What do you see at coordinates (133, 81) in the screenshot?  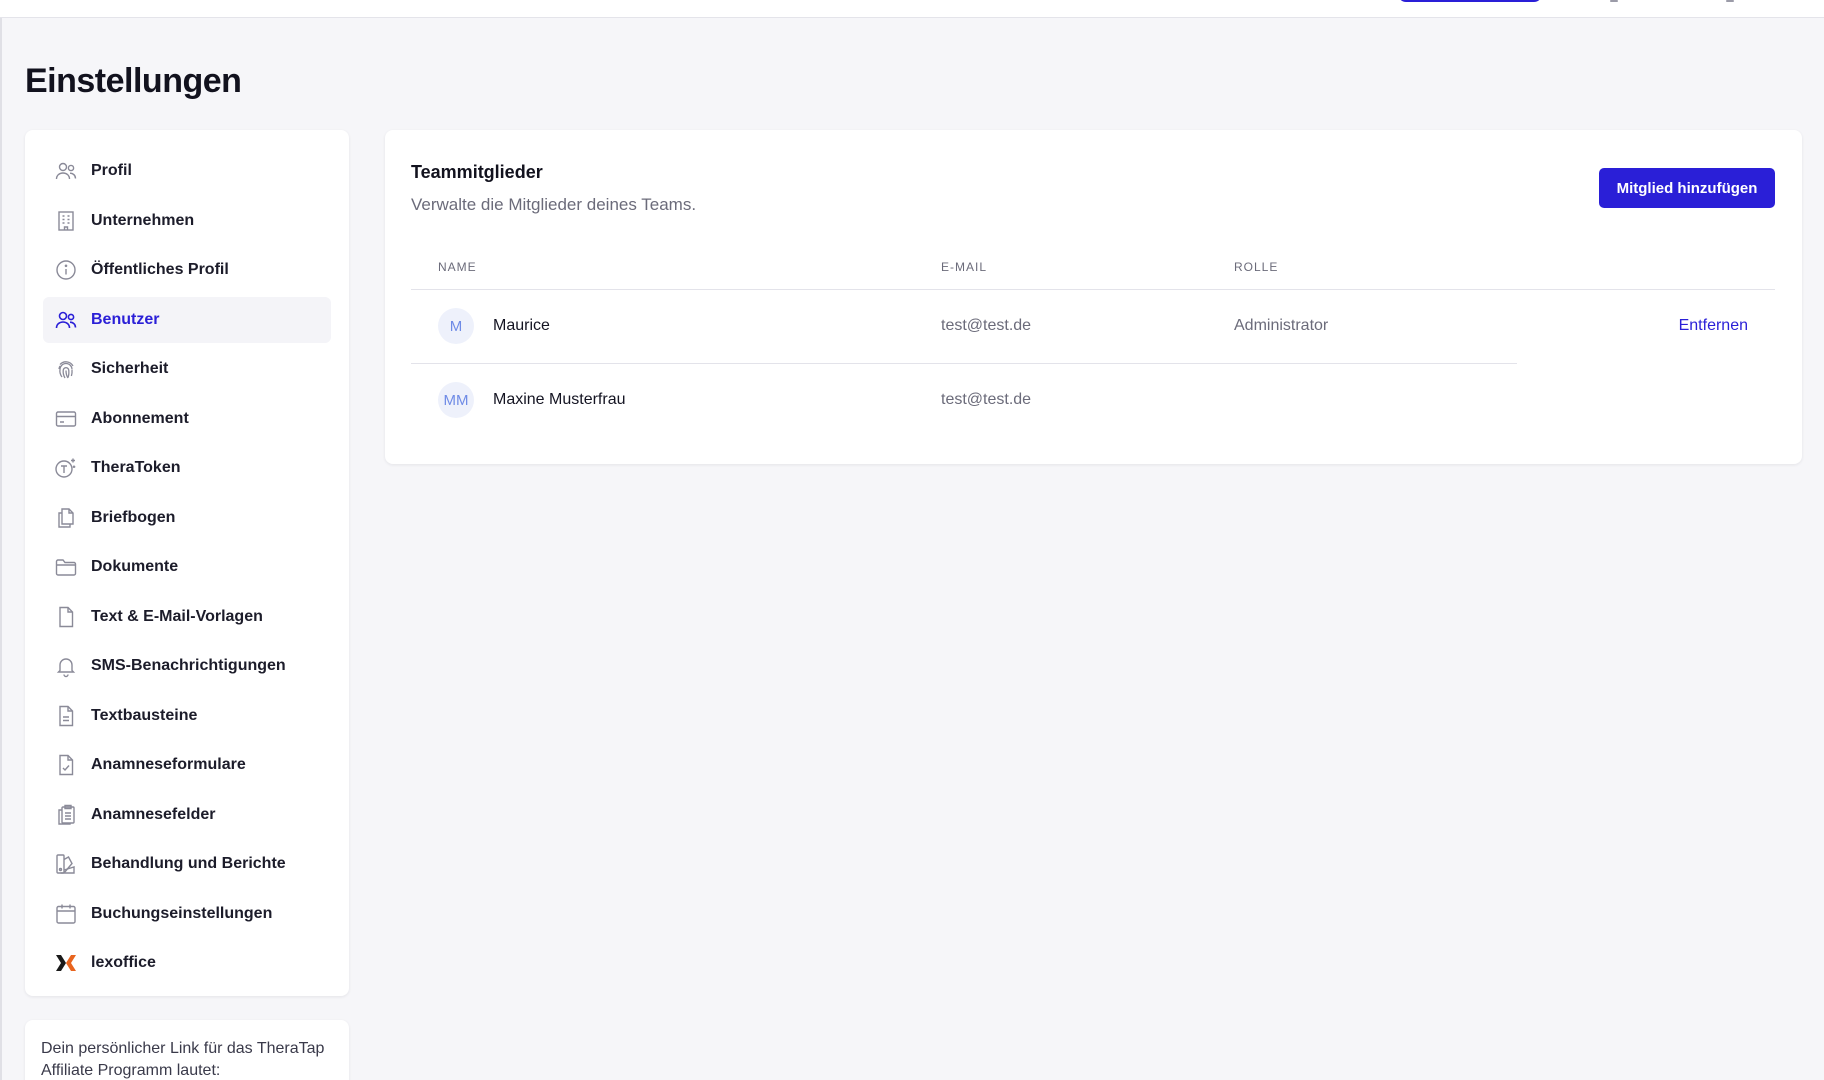 I see `page-title: Einstellungen` at bounding box center [133, 81].